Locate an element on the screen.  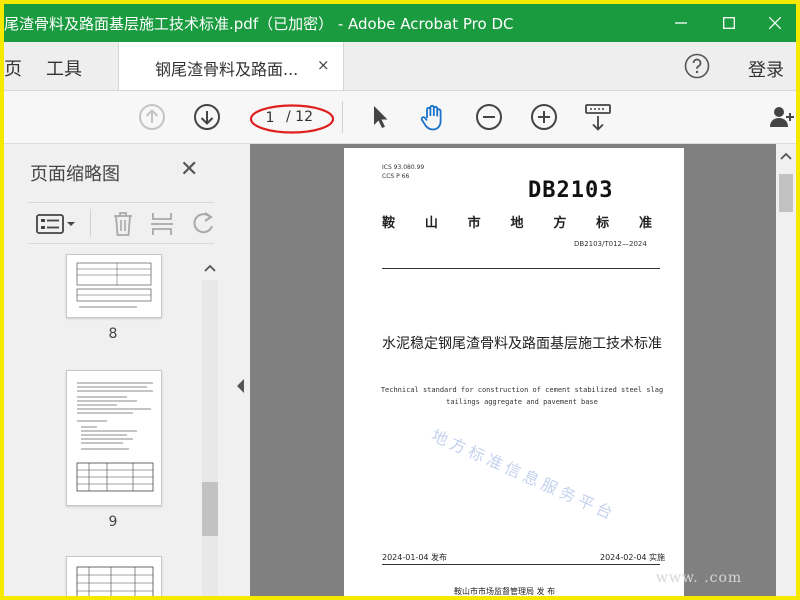
thumbnail-page-number: 8 is located at coordinates (113, 334).